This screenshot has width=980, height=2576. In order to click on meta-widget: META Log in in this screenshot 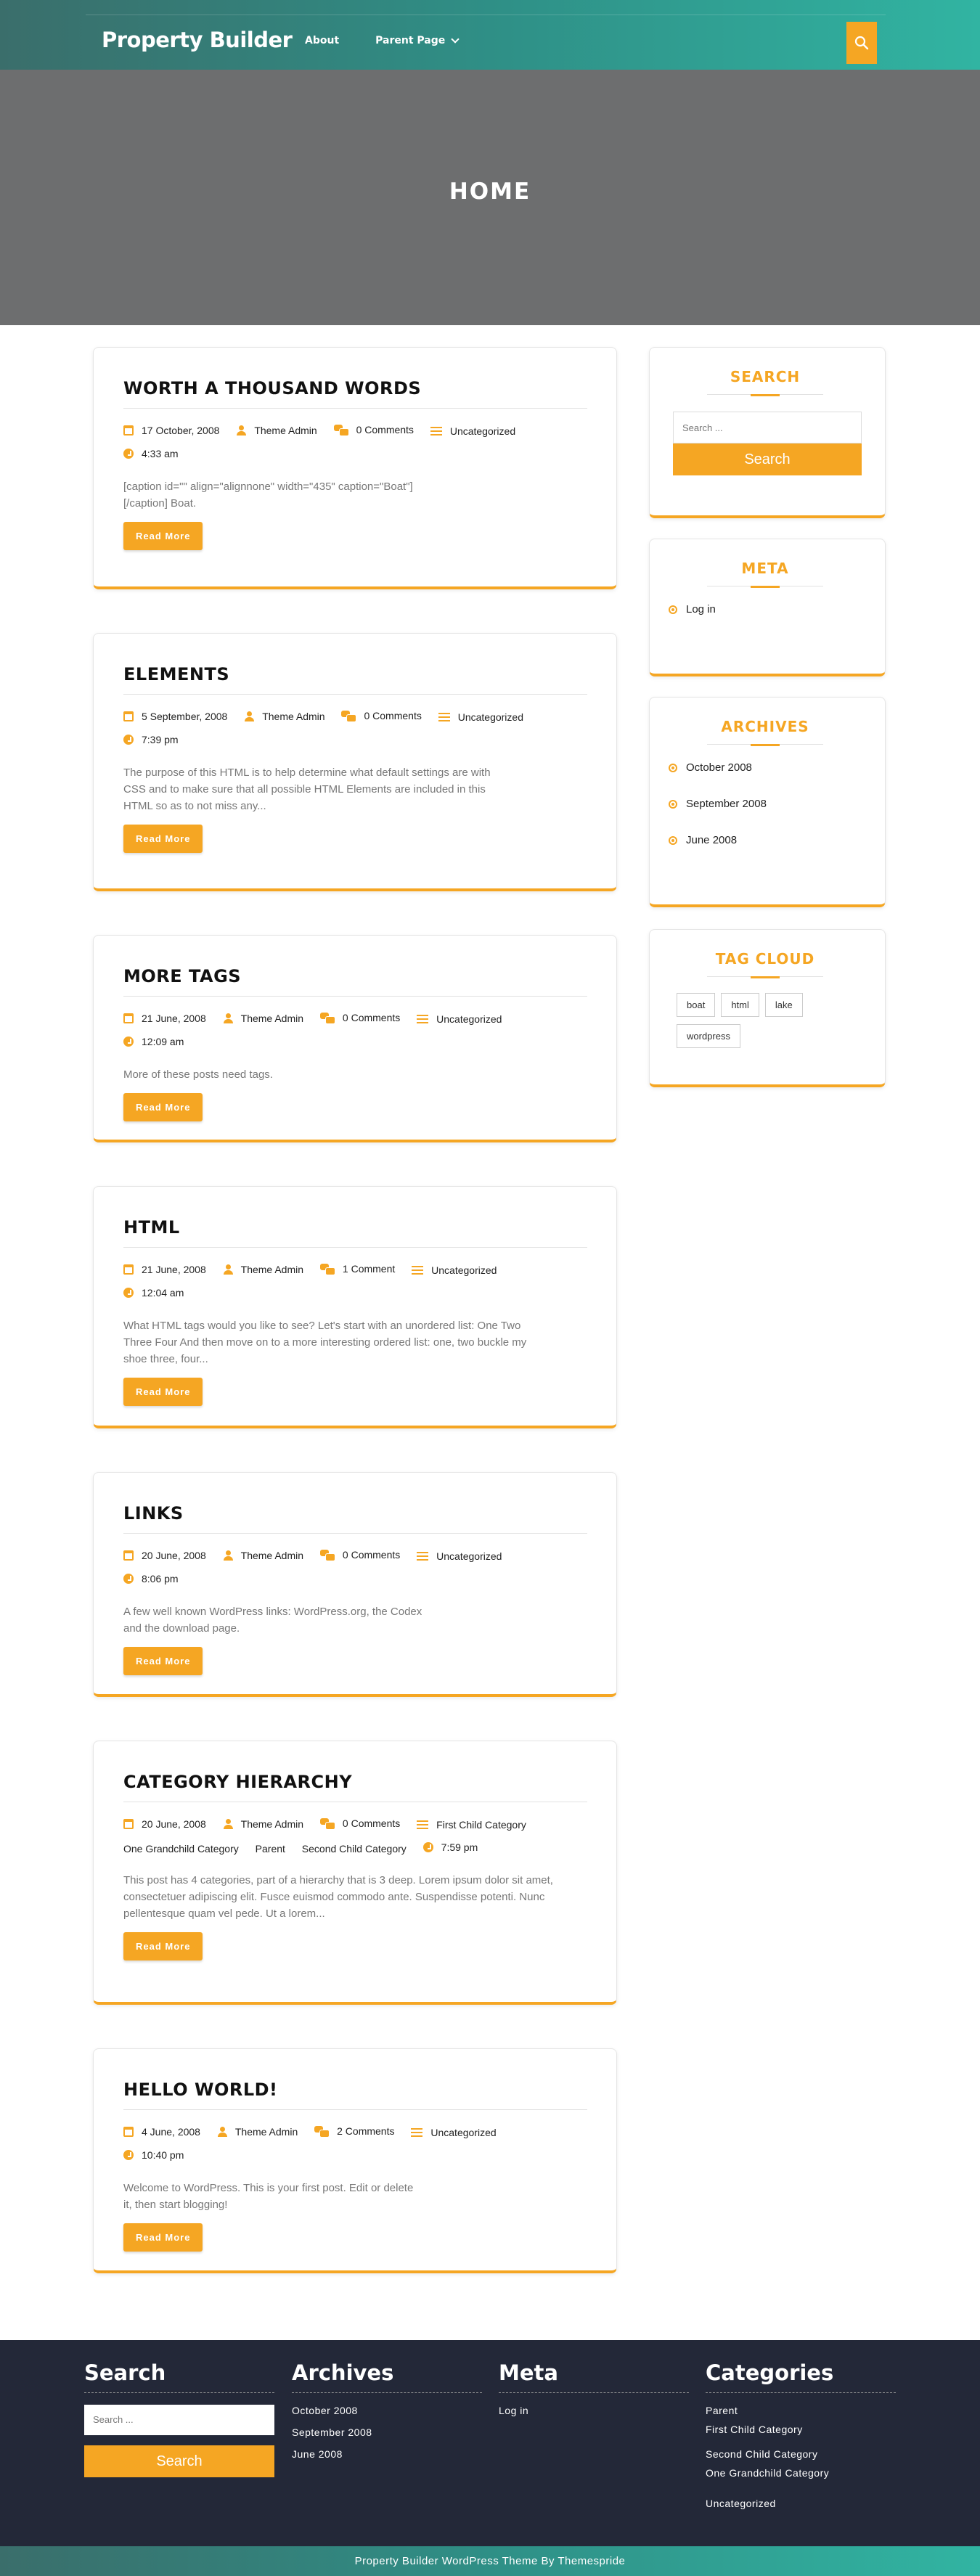, I will do `click(767, 608)`.